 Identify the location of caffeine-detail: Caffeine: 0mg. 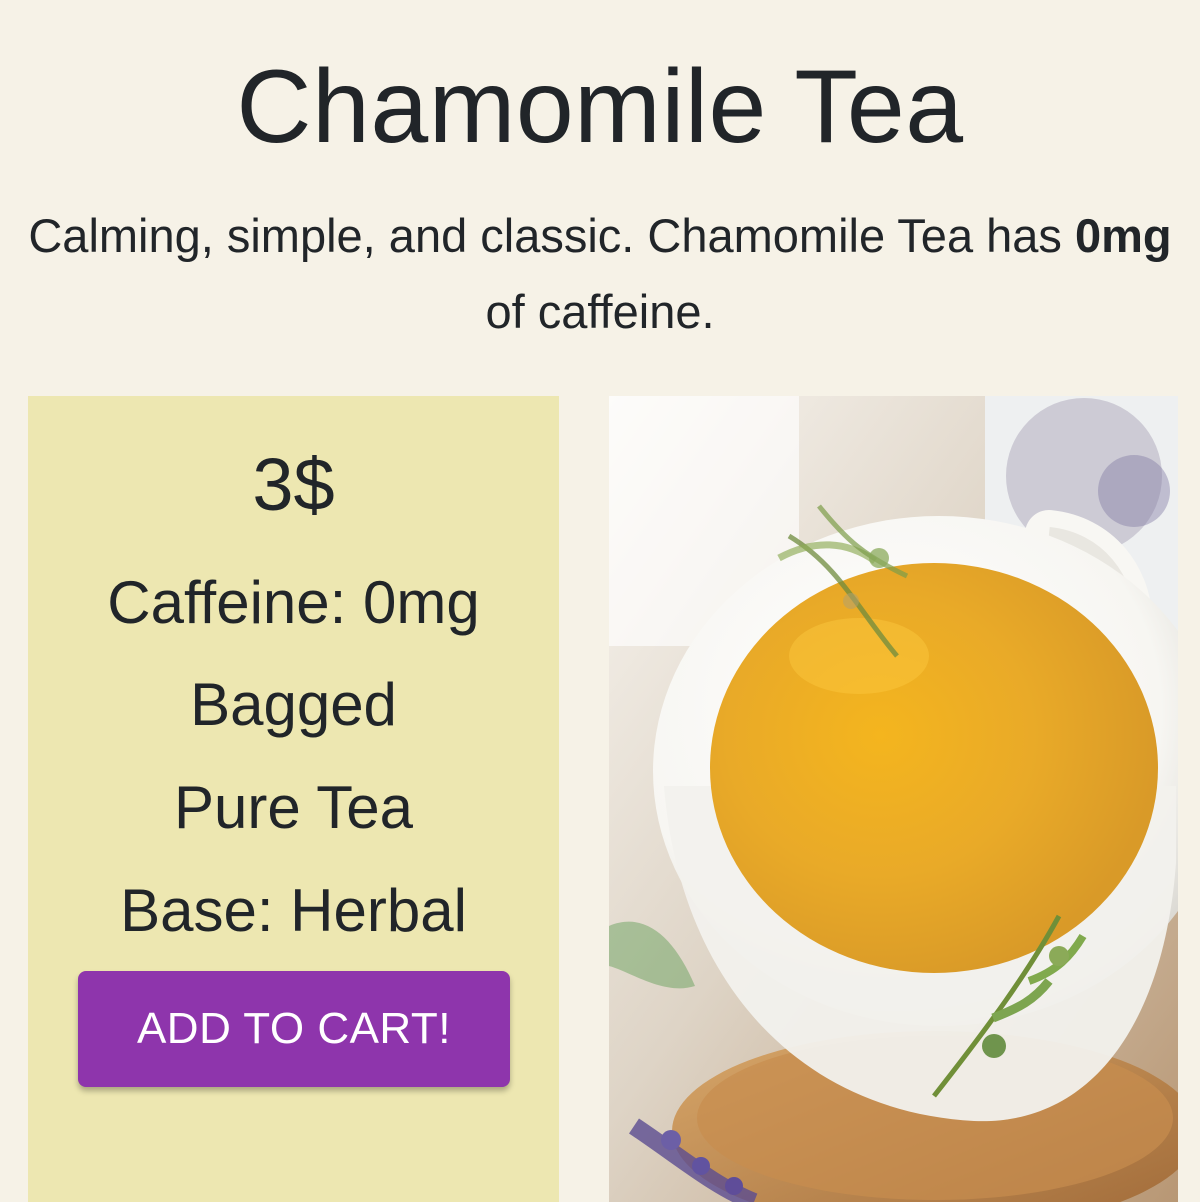
(293, 602).